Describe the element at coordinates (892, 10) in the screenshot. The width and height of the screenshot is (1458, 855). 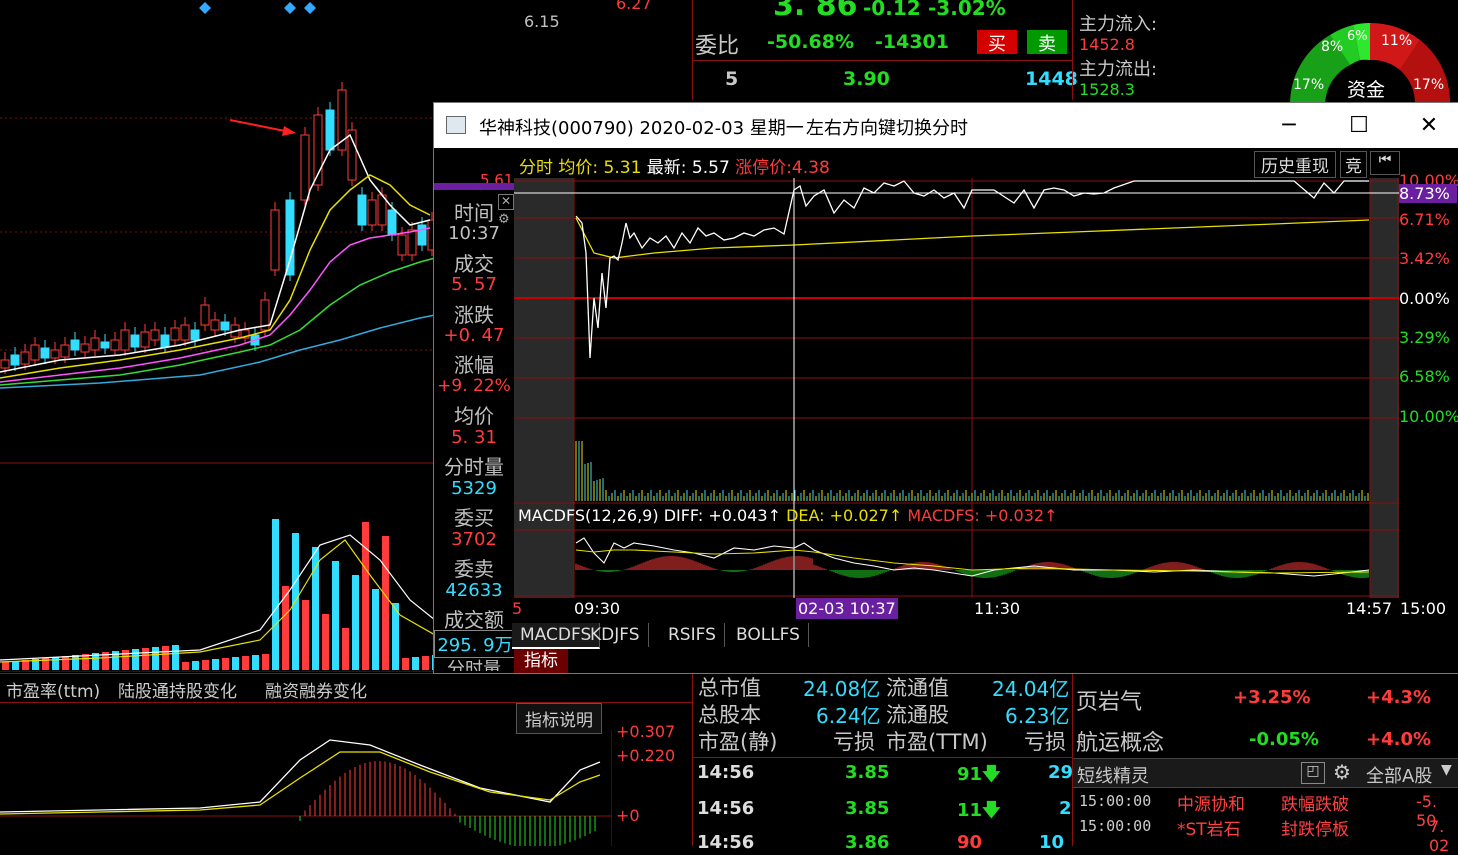
I see `quote-change: -0.12` at that location.